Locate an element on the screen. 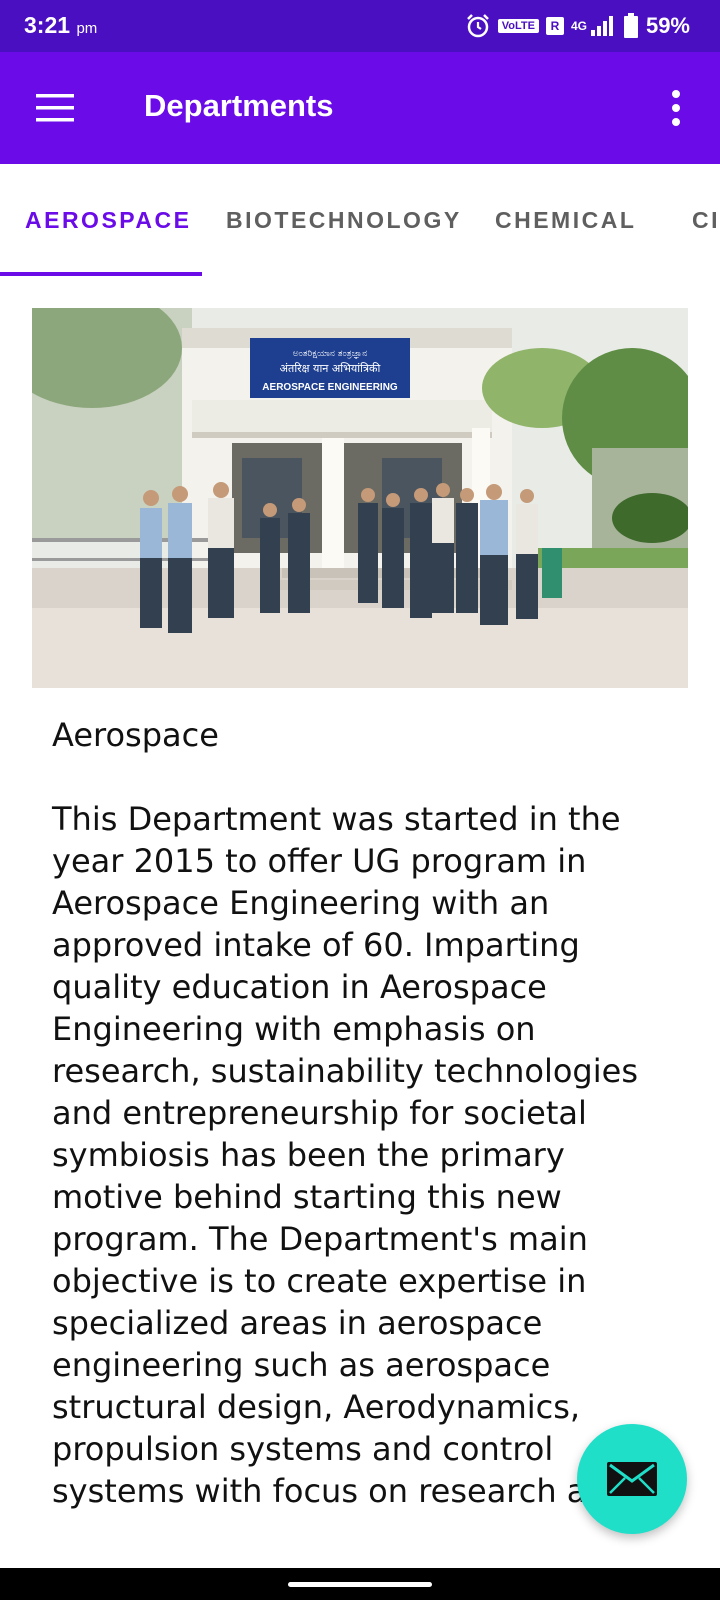 The width and height of the screenshot is (720, 1600). hamburger-menu-icon is located at coordinates (55, 108).